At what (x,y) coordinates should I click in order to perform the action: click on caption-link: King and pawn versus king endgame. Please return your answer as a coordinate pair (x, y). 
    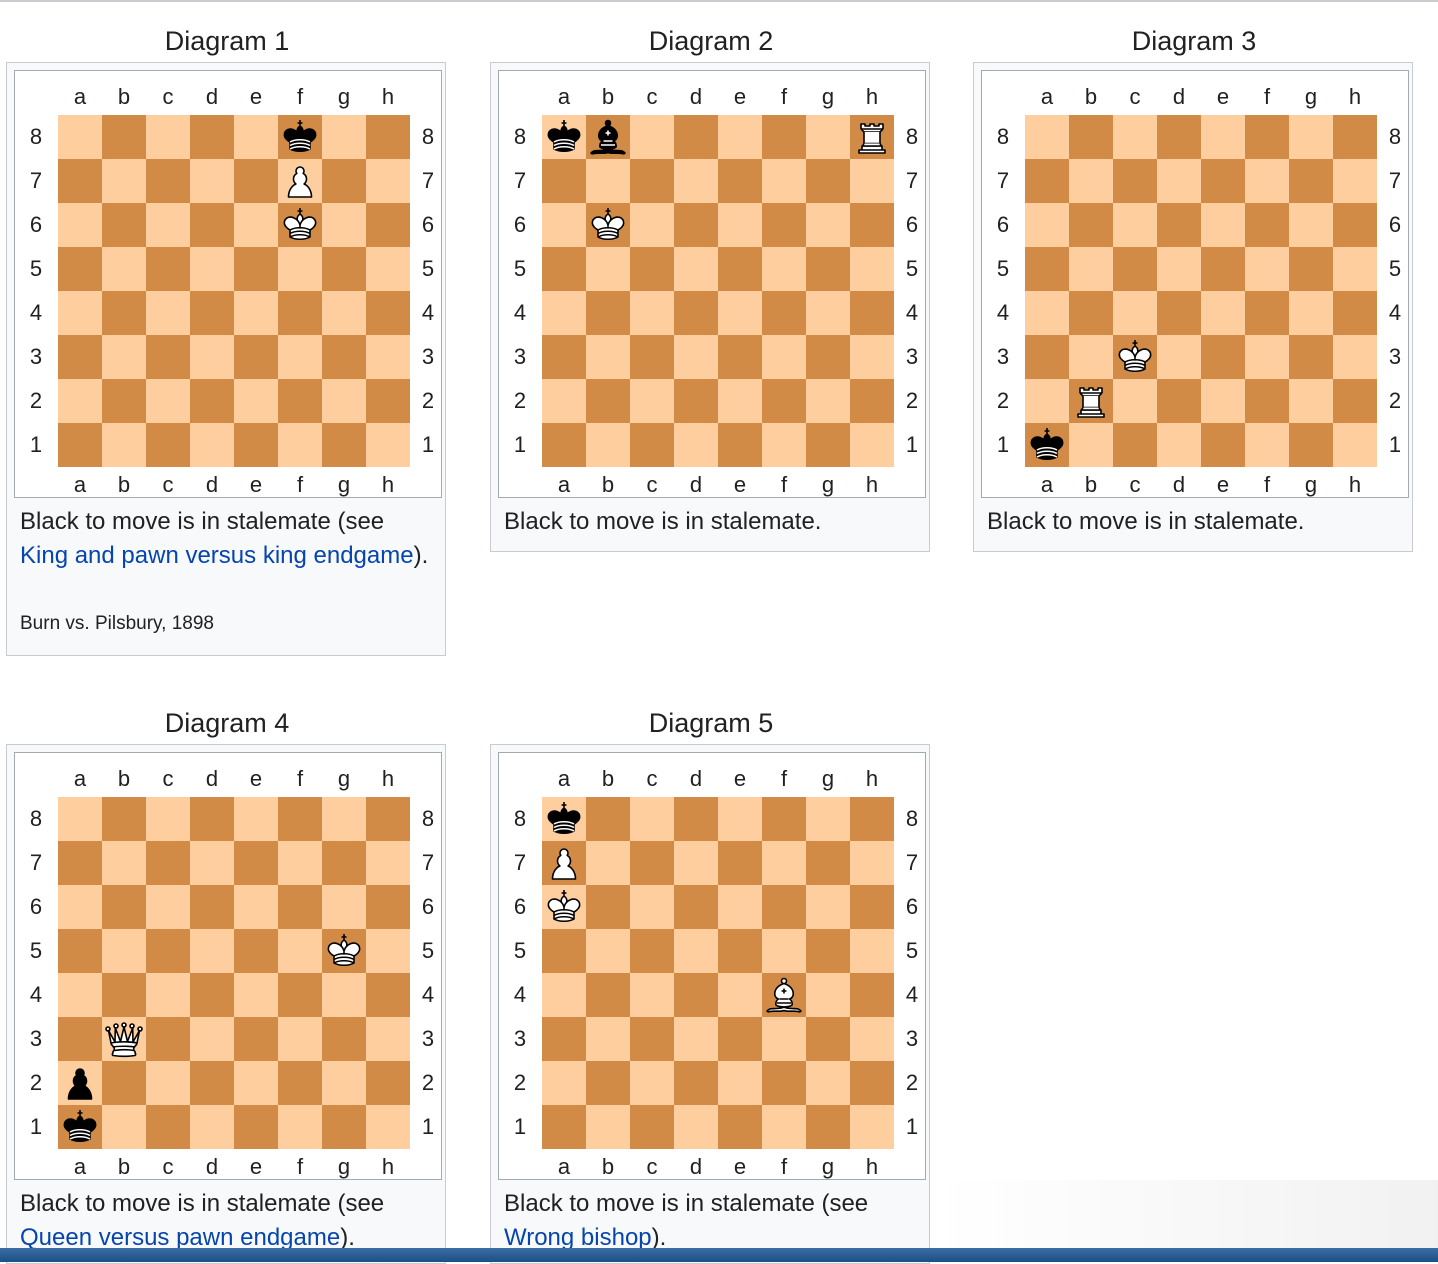
    Looking at the image, I should click on (217, 555).